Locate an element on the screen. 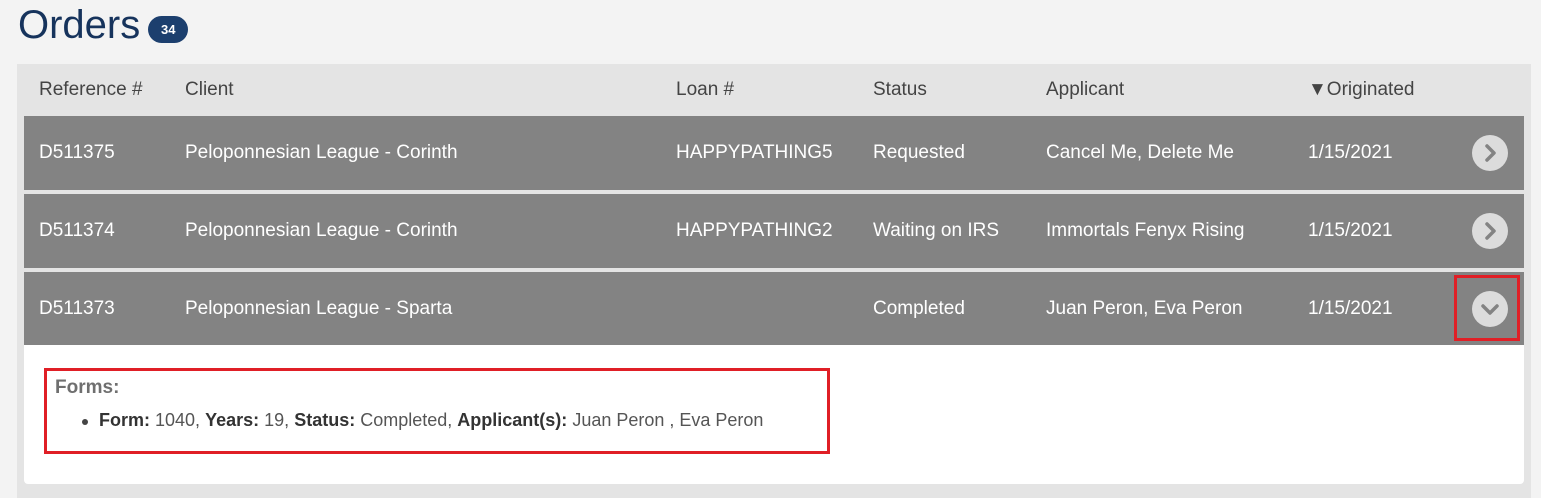 Image resolution: width=1541 pixels, height=498 pixels. cell-status: Waiting on IRS is located at coordinates (936, 230).